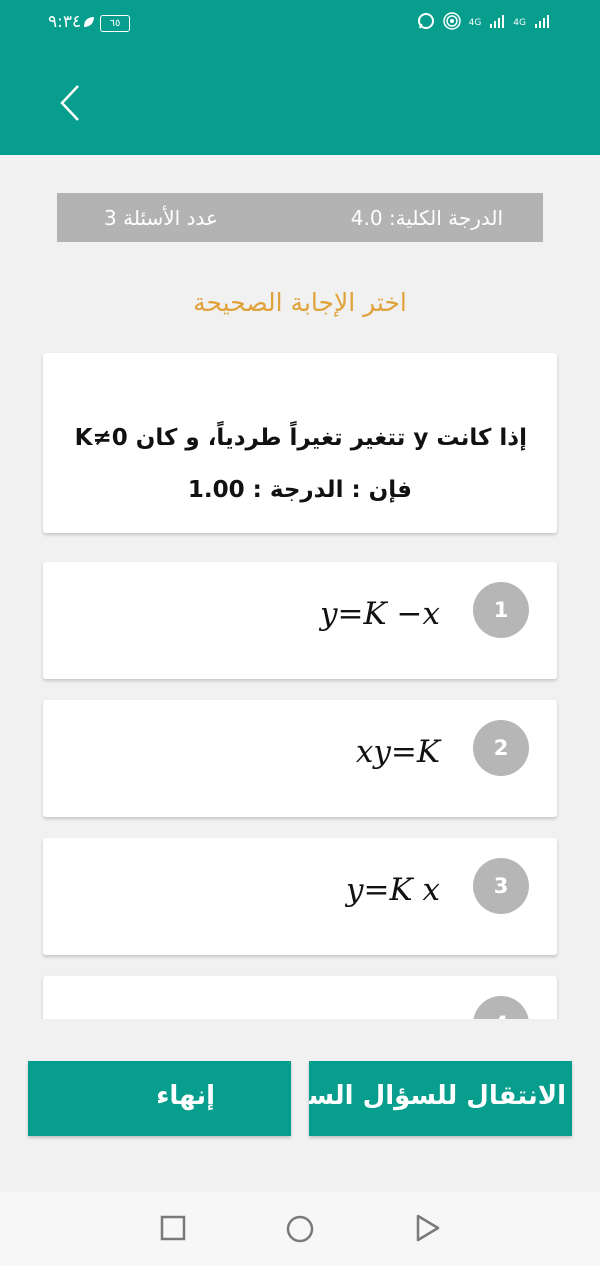 The width and height of the screenshot is (600, 1266). I want to click on answer-option: 4, so click(300, 997).